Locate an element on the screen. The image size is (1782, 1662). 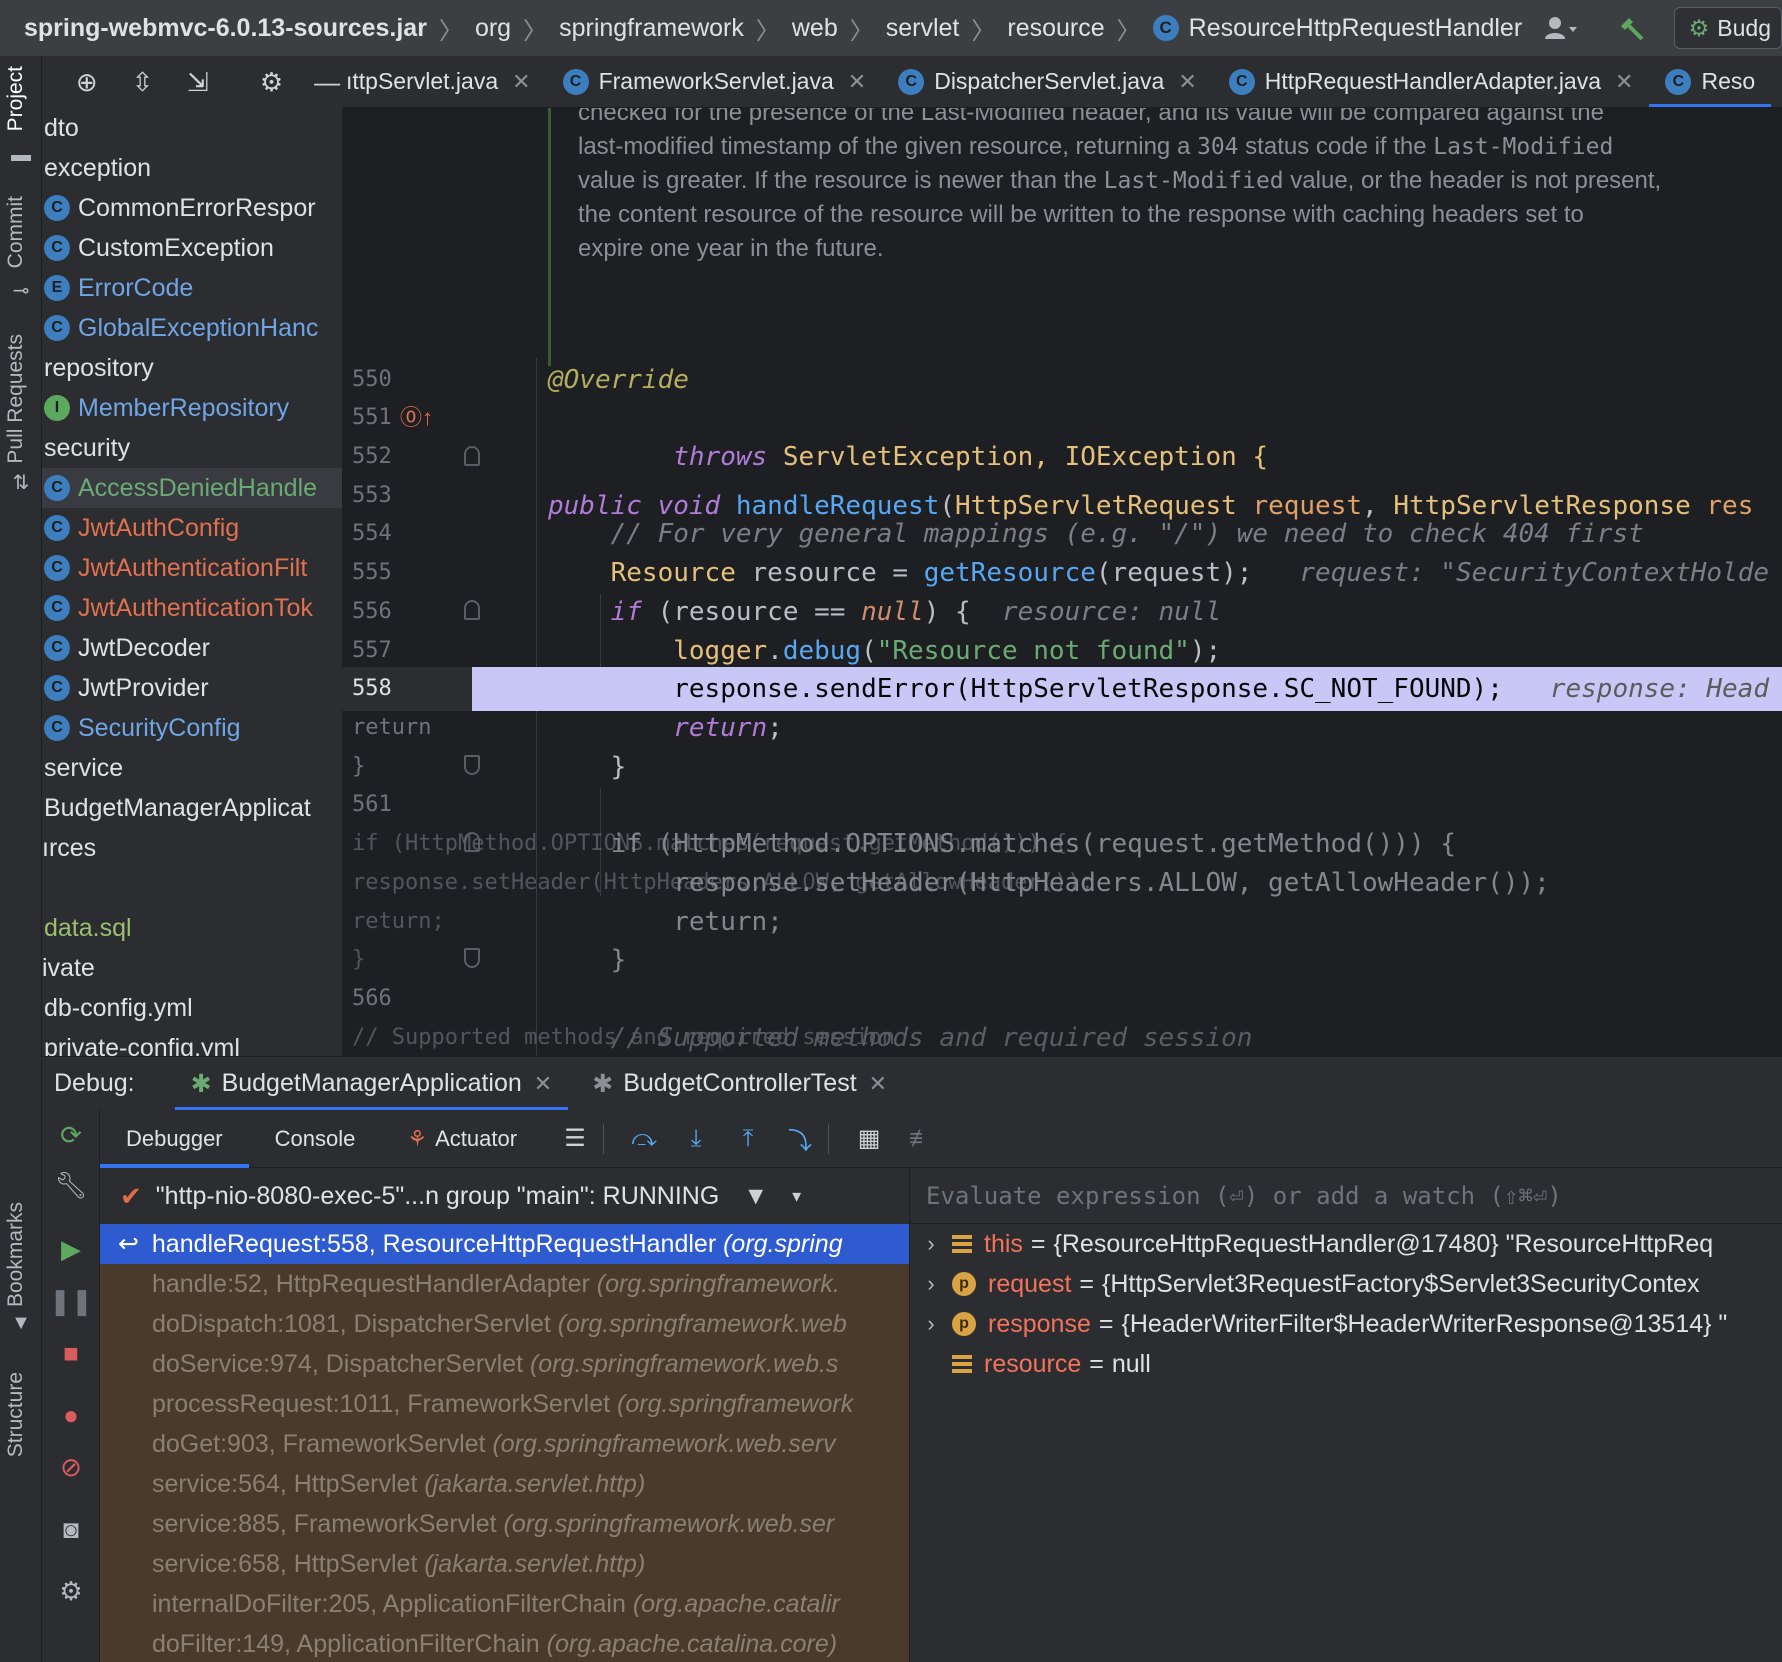
project-tree-item: db-config.yml is located at coordinates (192, 1008).